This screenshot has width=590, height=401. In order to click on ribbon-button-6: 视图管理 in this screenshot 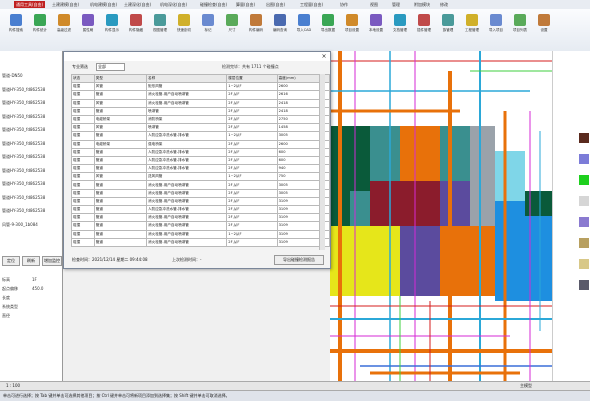, I will do `click(160, 26)`.